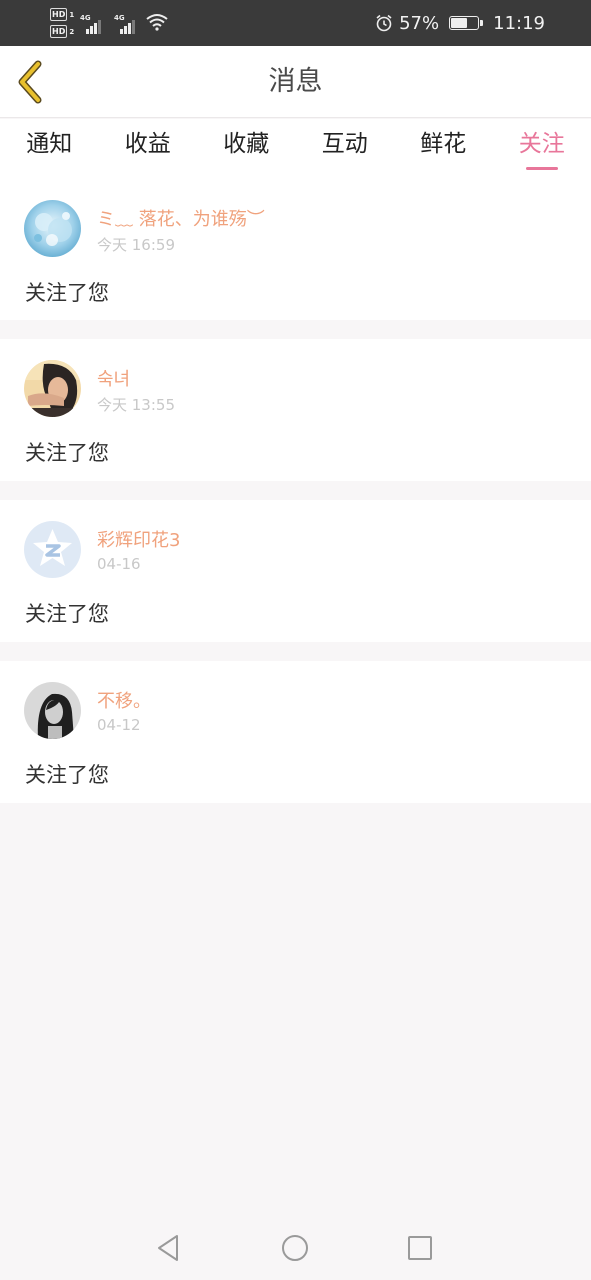 The width and height of the screenshot is (591, 1280). Describe the element at coordinates (136, 405) in the screenshot. I see `timestamp: 今天 13:55` at that location.